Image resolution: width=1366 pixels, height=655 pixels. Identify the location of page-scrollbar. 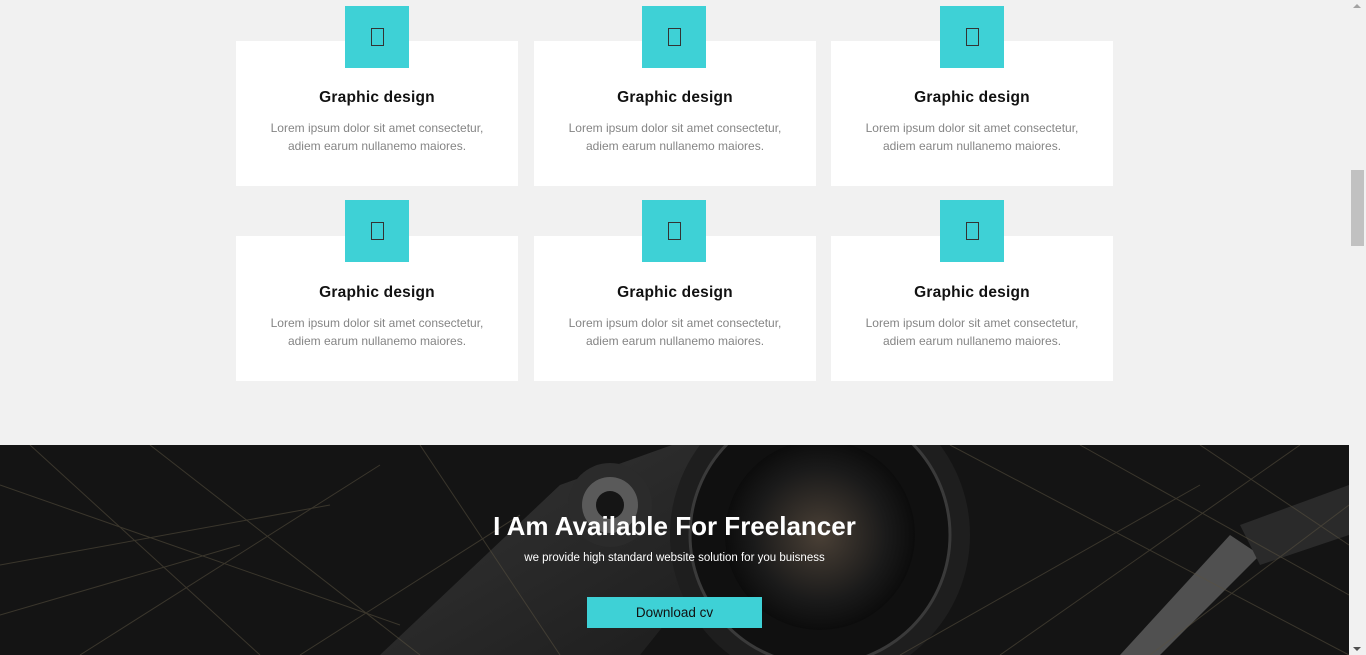
(1357, 327).